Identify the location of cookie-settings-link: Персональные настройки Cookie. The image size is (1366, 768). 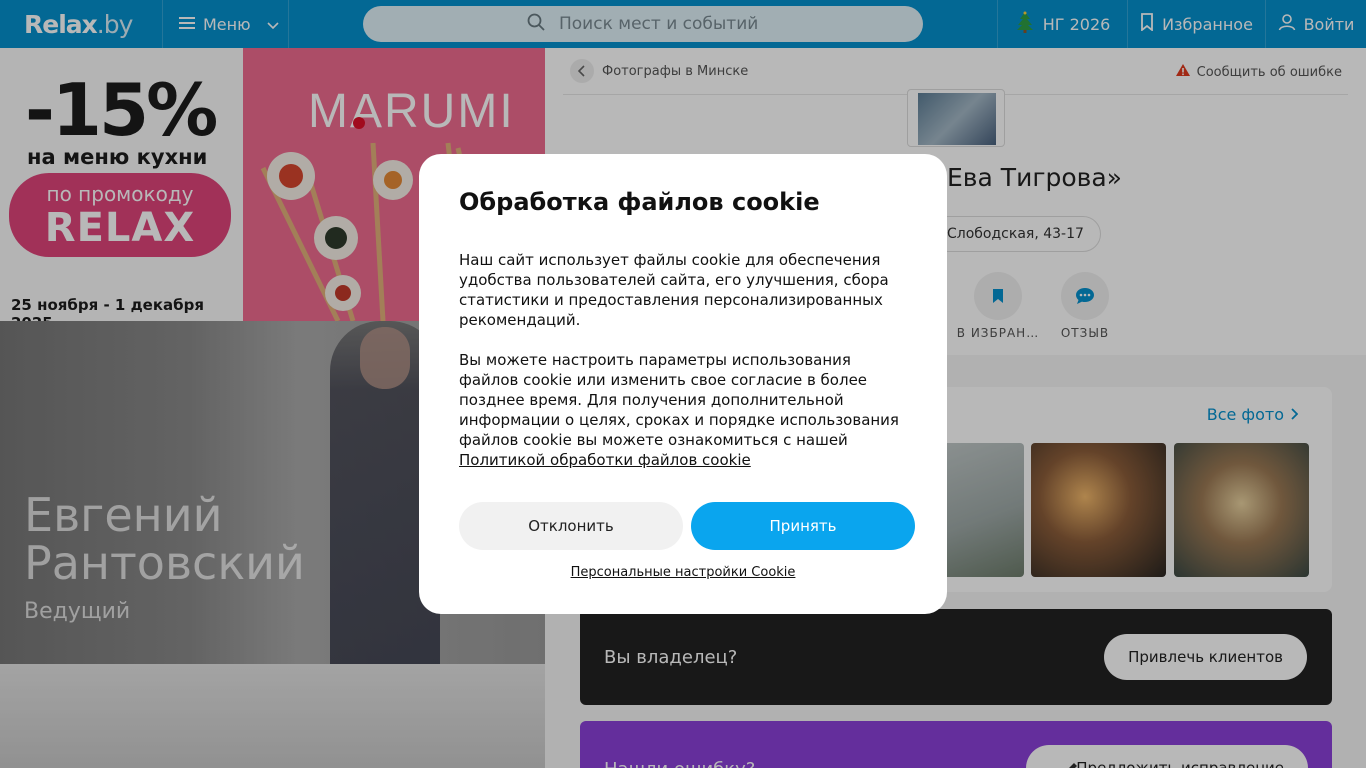
(683, 572).